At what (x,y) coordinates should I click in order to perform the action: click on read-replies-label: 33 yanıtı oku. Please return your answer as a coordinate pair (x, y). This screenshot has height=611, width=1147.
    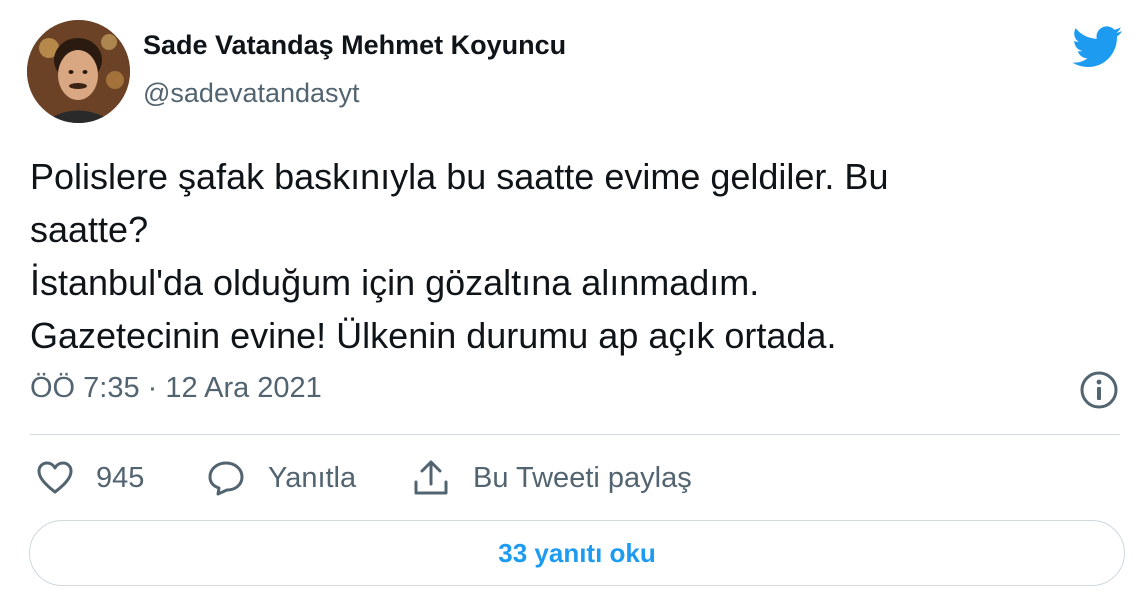
    Looking at the image, I should click on (577, 552).